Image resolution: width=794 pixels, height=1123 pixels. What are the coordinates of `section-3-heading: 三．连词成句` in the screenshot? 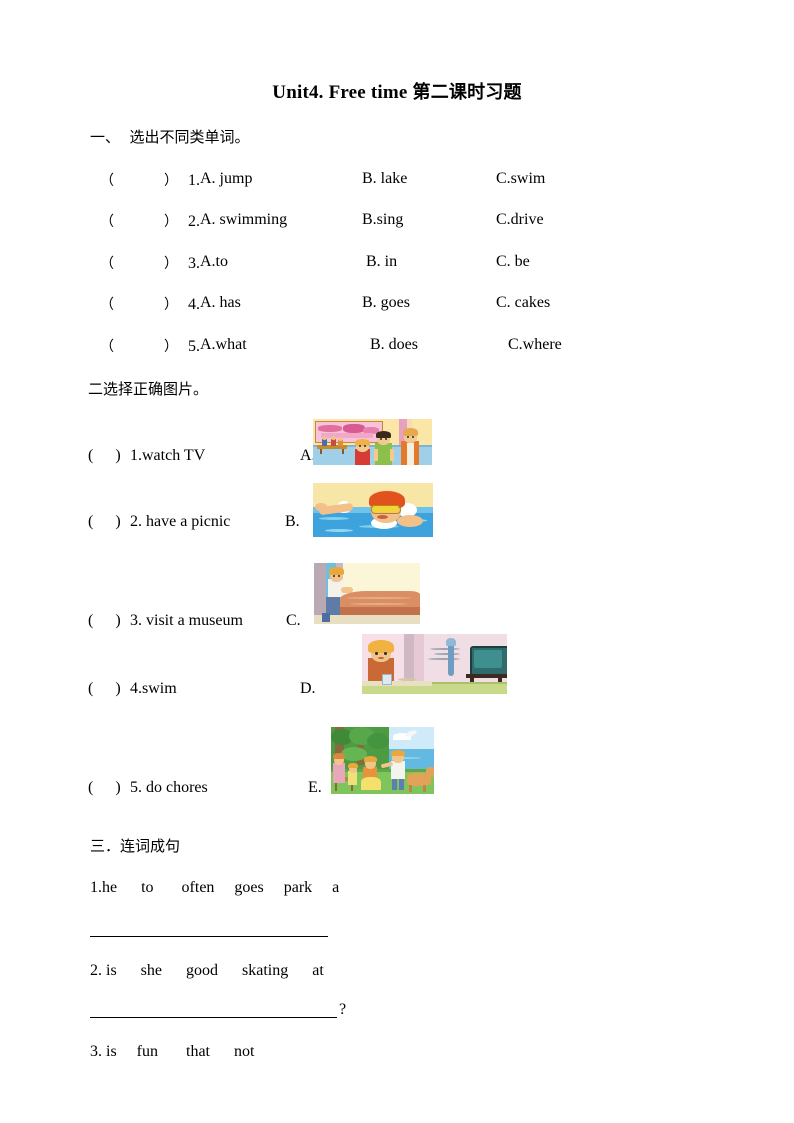 It's located at (135, 846).